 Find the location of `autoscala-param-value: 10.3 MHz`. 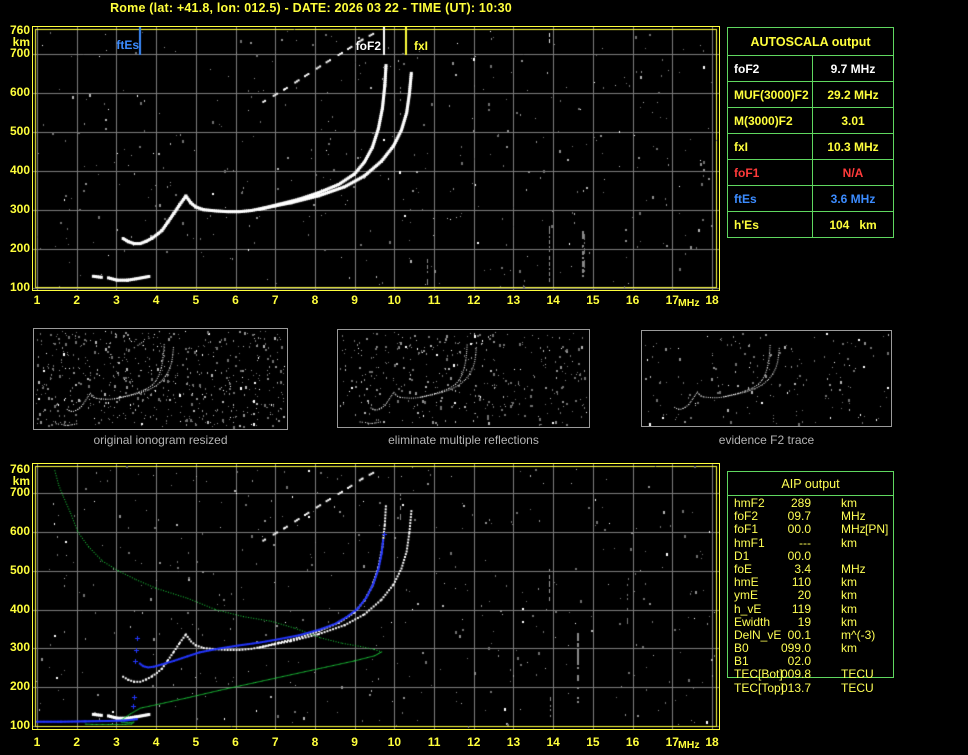

autoscala-param-value: 10.3 MHz is located at coordinates (853, 147).